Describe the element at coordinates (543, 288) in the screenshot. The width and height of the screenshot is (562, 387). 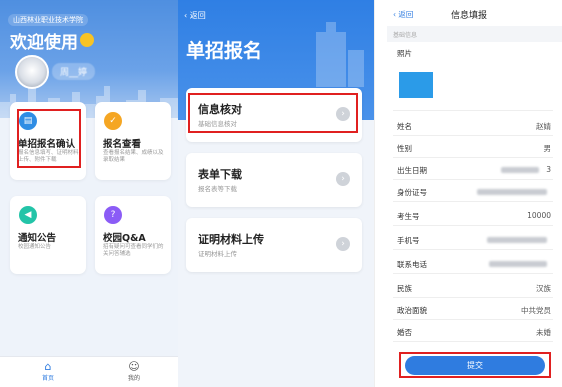
I see `field-value: 汉族` at that location.